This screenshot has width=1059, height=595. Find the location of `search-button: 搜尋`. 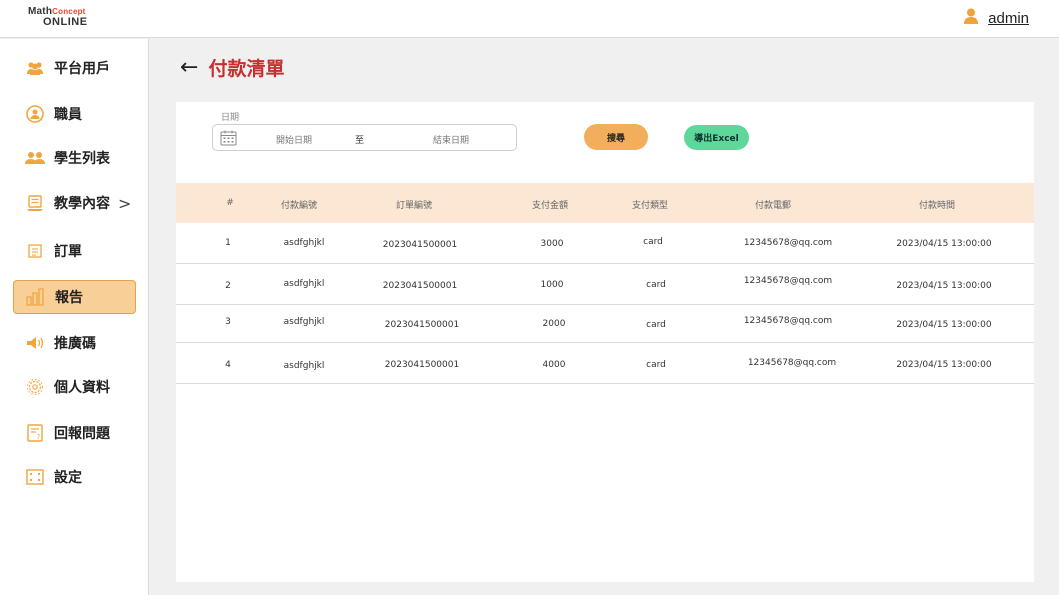

search-button: 搜尋 is located at coordinates (616, 137).